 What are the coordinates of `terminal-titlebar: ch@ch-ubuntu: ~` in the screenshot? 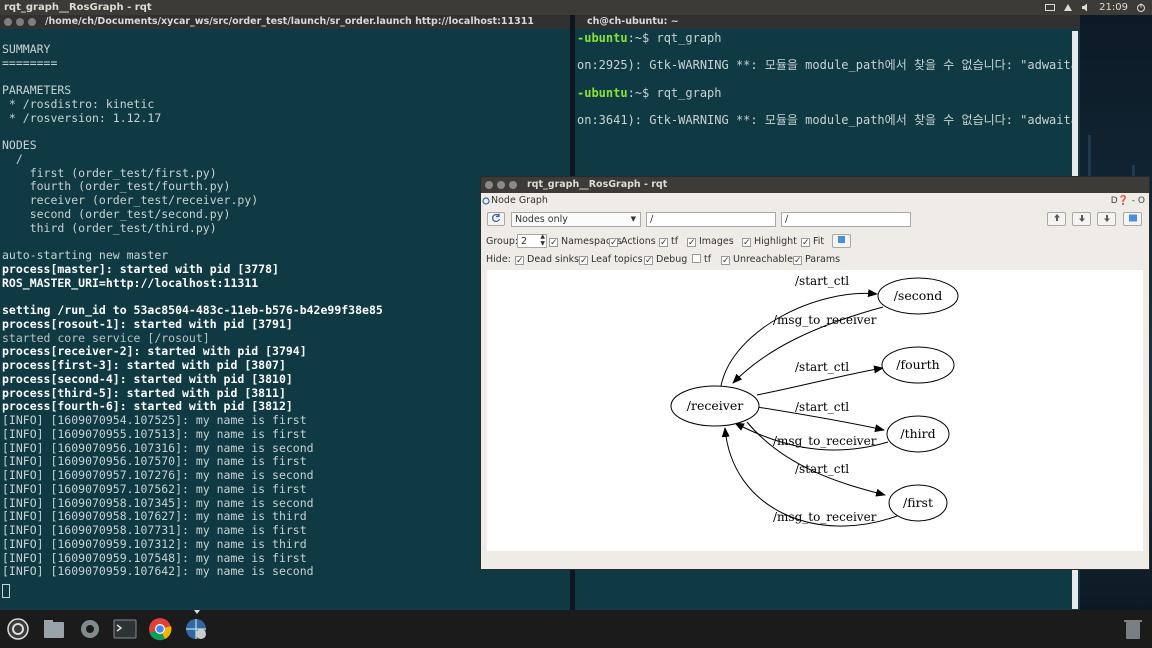 It's located at (827, 22).